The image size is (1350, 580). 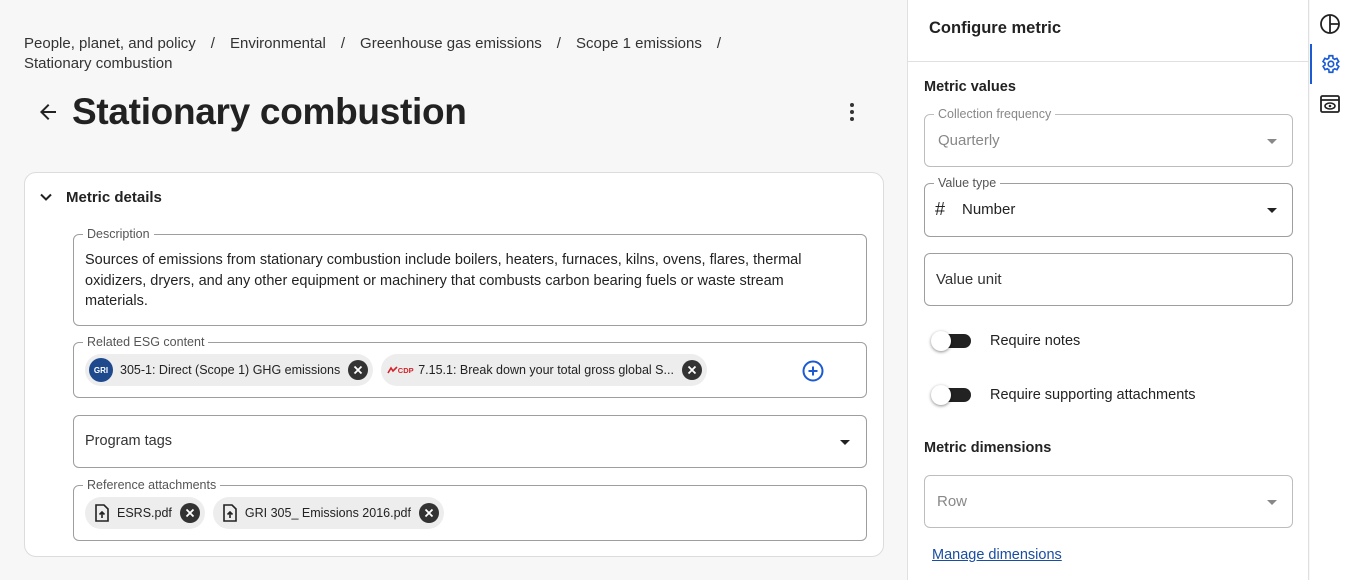 What do you see at coordinates (1108, 61) in the screenshot?
I see `panel-divider` at bounding box center [1108, 61].